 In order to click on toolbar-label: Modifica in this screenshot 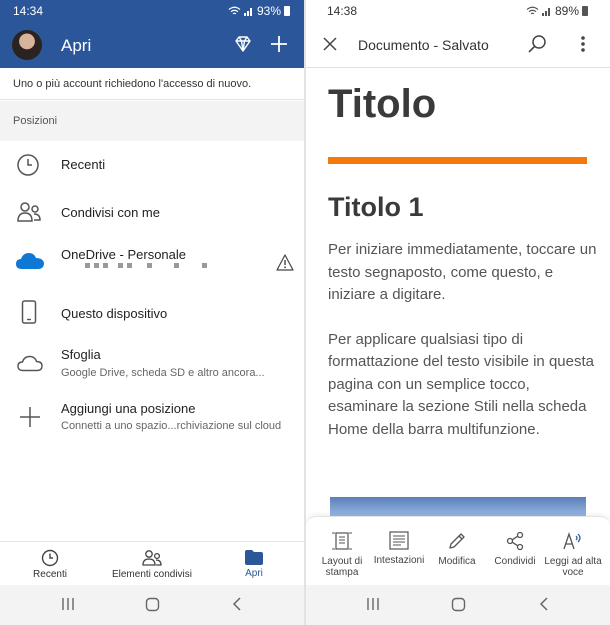, I will do `click(457, 561)`.